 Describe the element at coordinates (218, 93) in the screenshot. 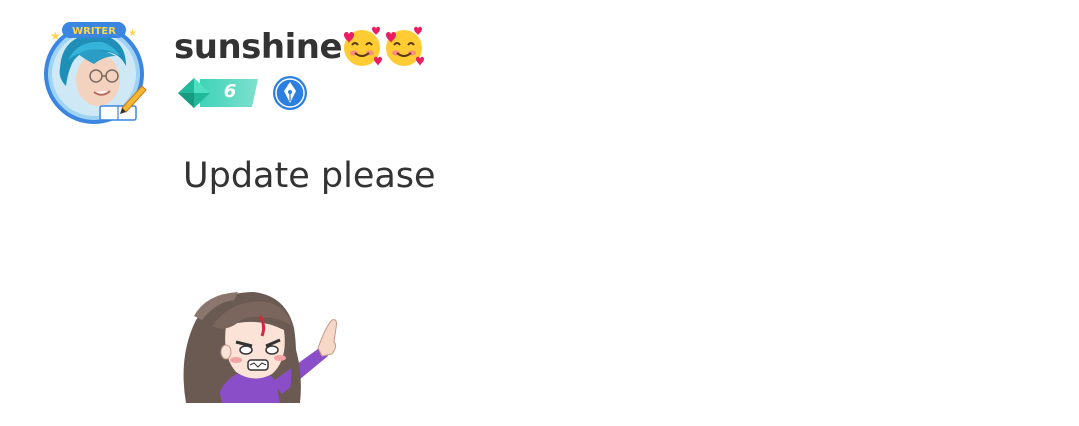

I see `level-badge: 6` at that location.